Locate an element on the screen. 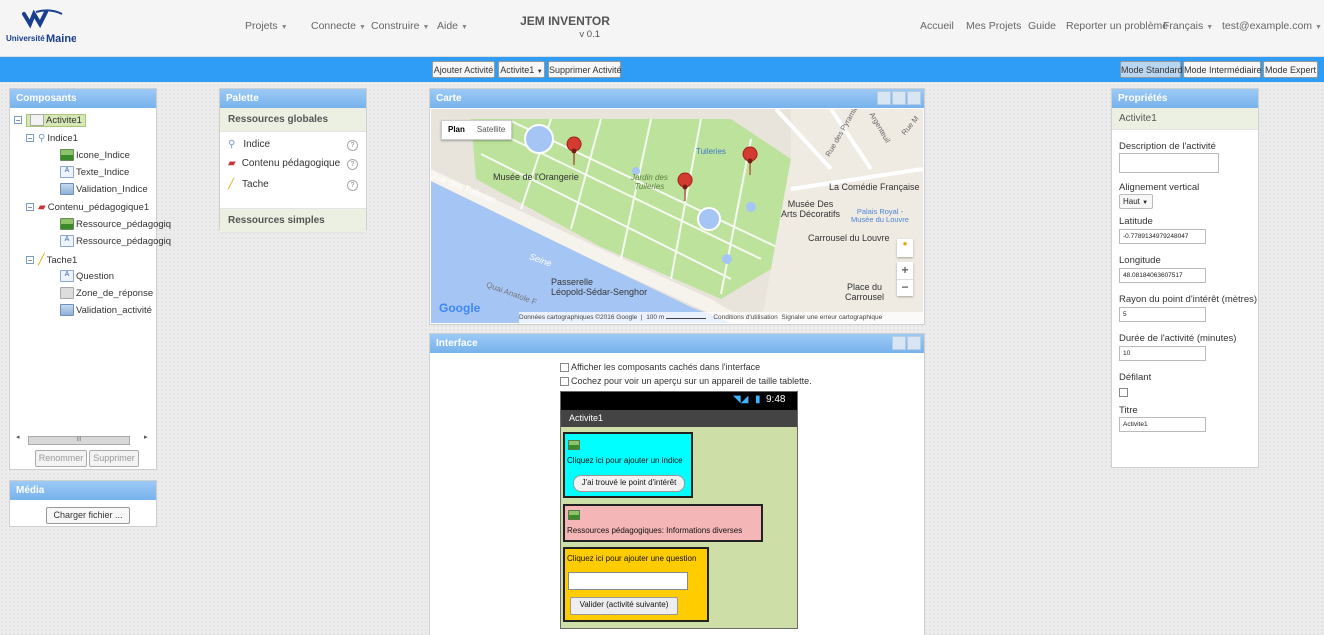  map-label-palais-royal: Palais Royal - Musée du Louvre is located at coordinates (880, 215).